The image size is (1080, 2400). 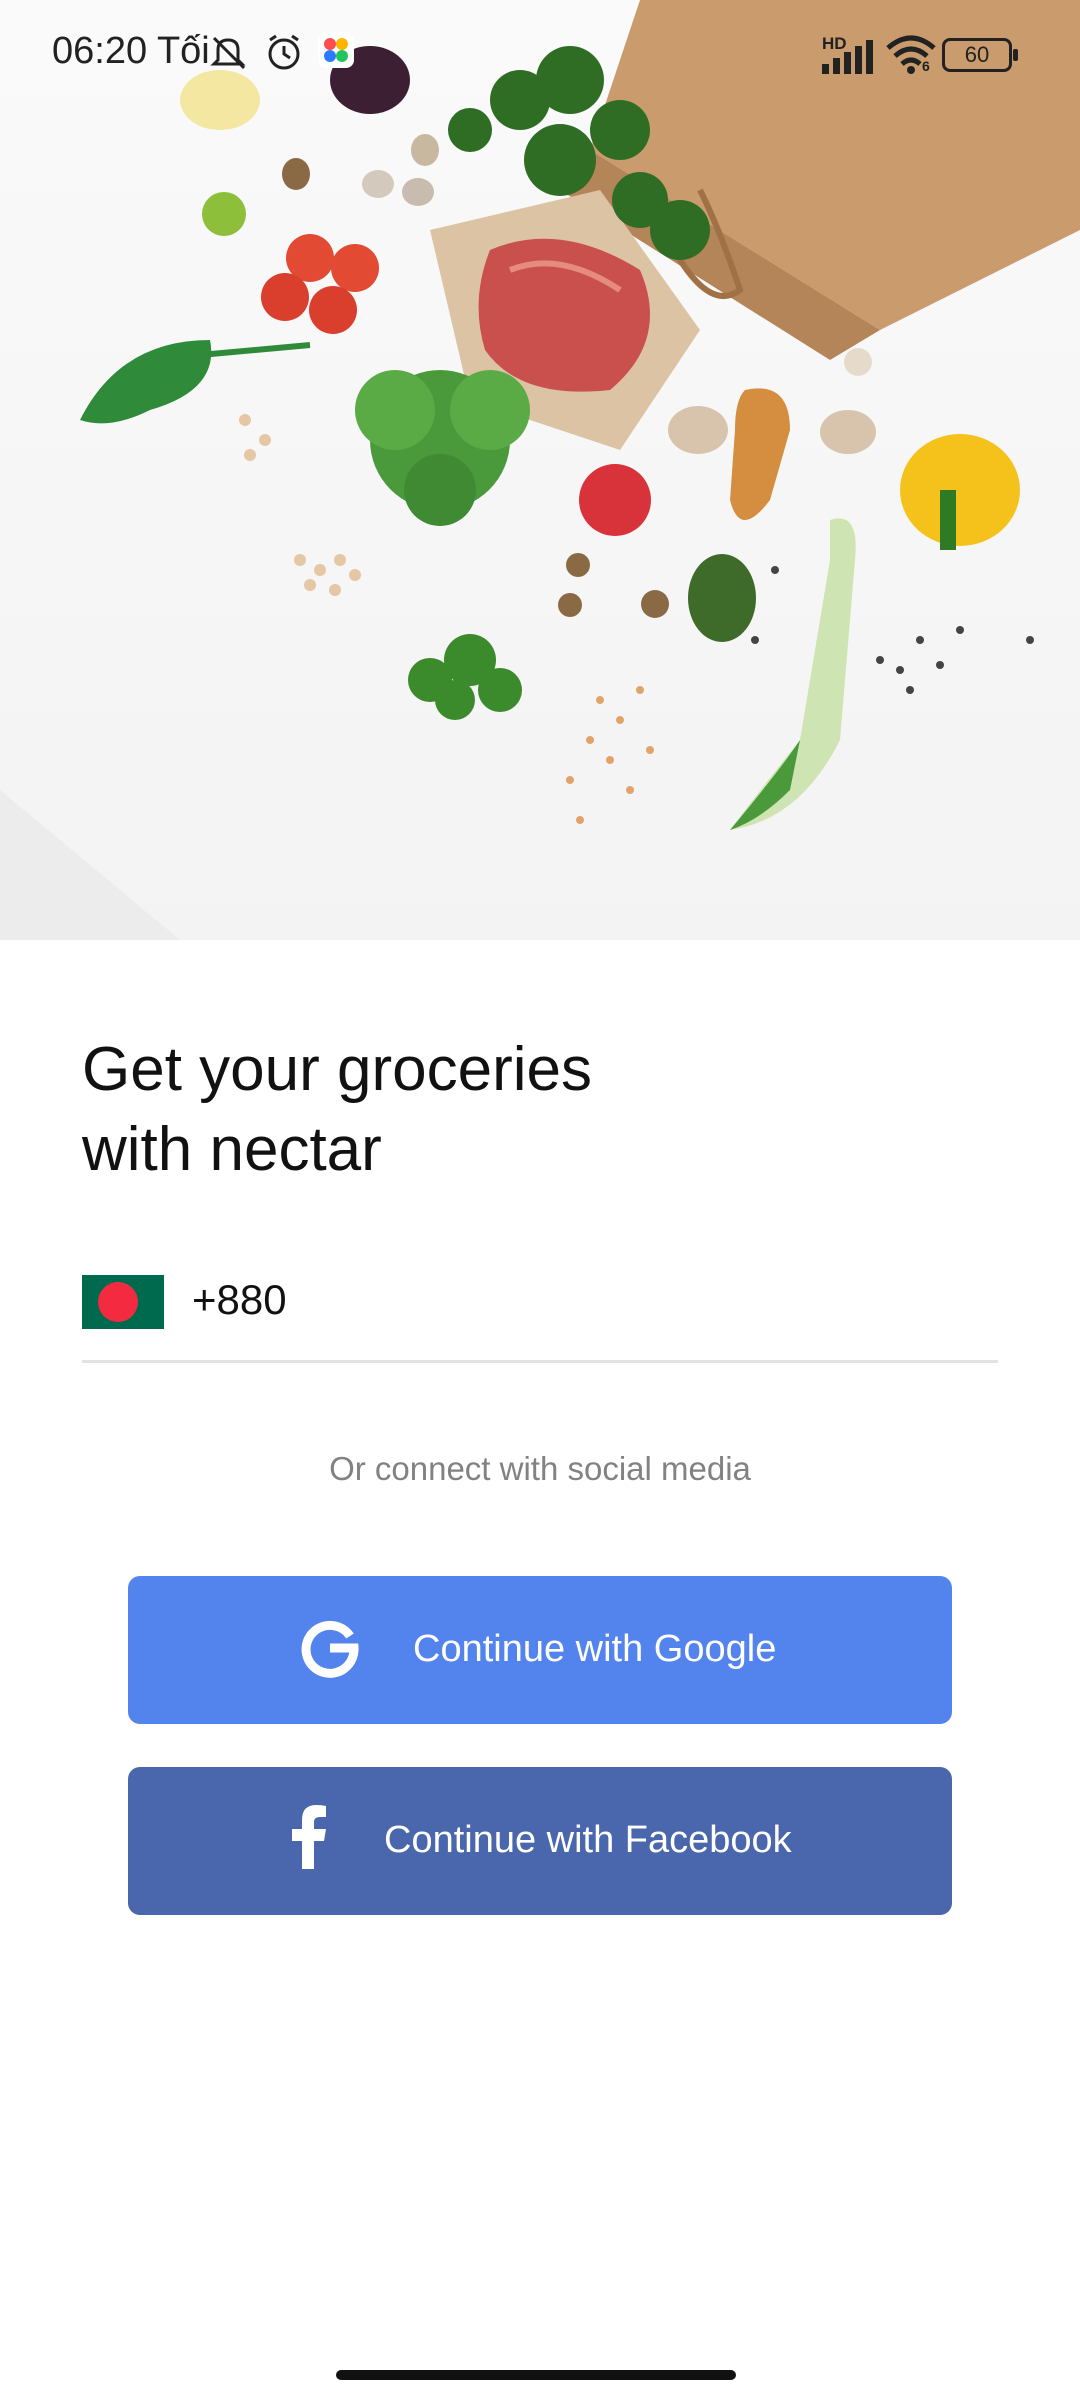 What do you see at coordinates (540, 55) in the screenshot?
I see `status-bar: 06:20 Tối HD 6 60` at bounding box center [540, 55].